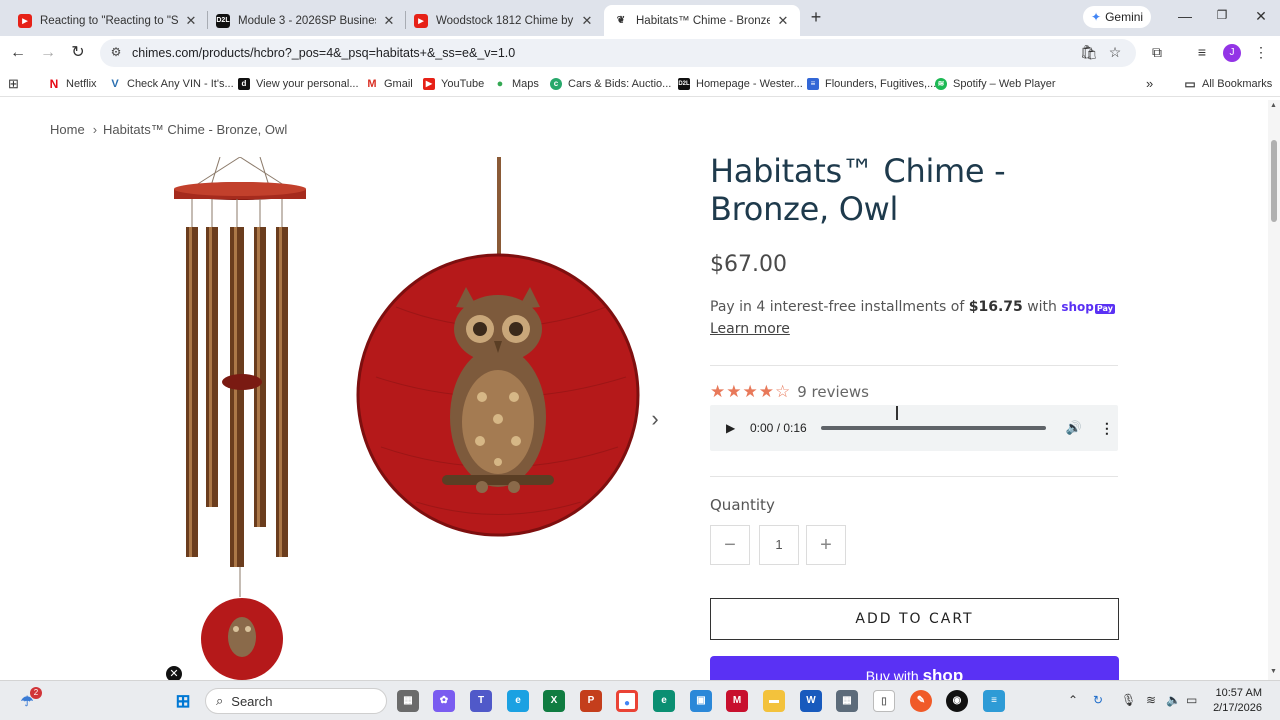  I want to click on scroll-up-icon: ▲, so click(1273, 105).